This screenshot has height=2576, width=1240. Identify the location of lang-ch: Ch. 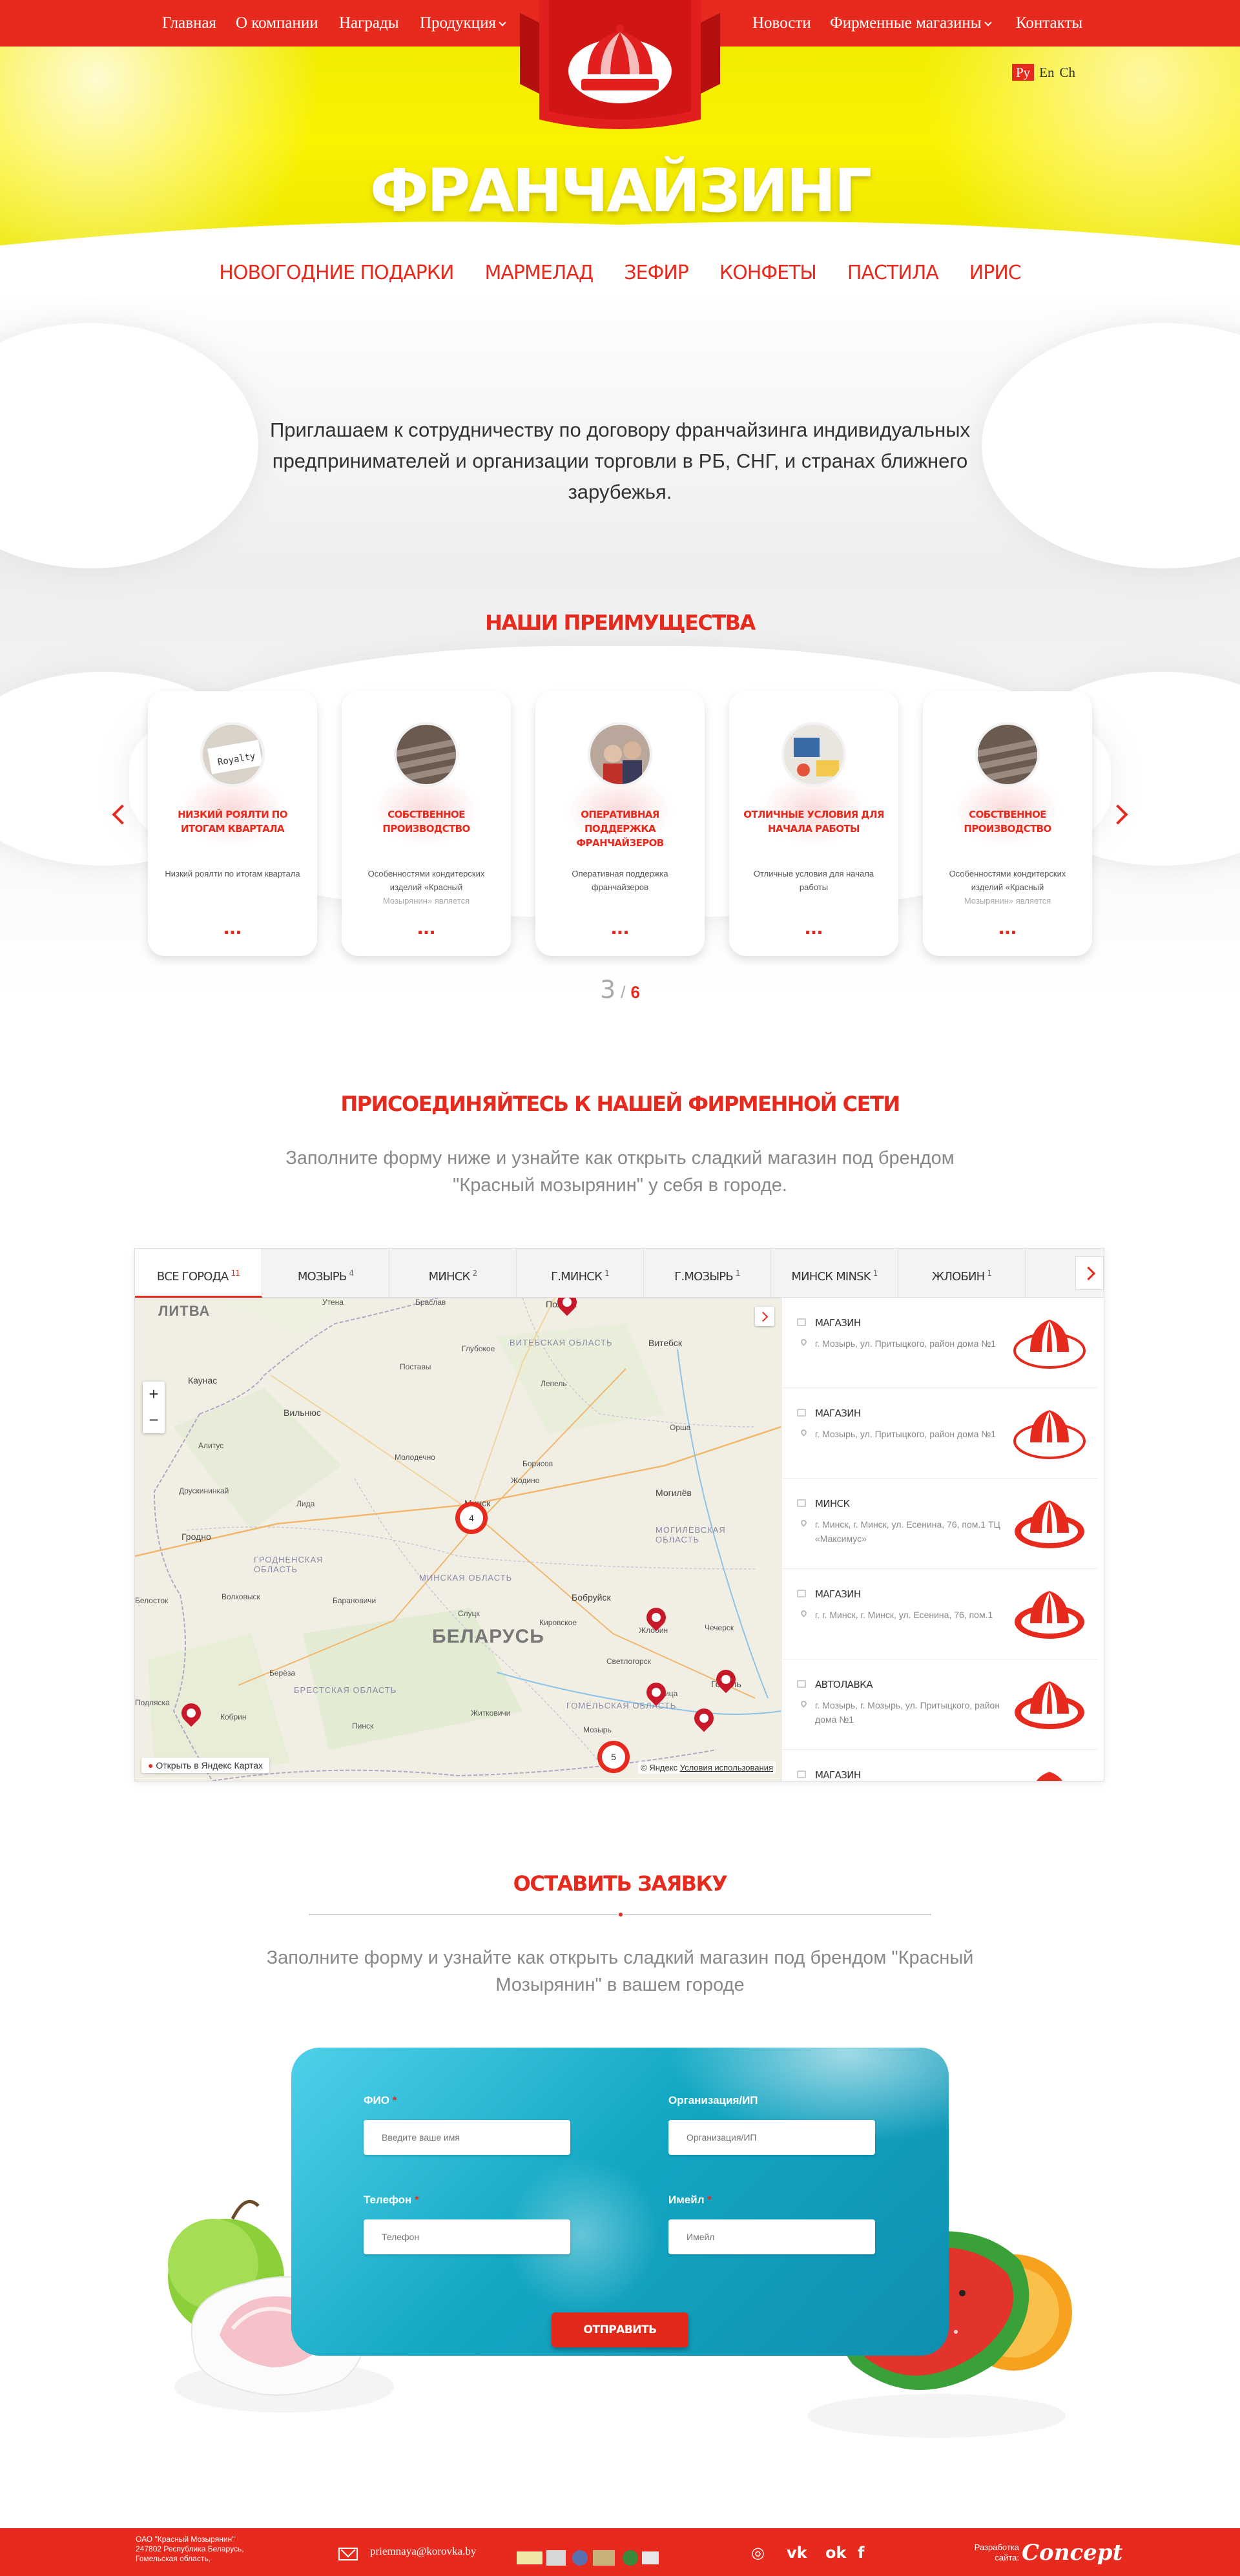
(1067, 72).